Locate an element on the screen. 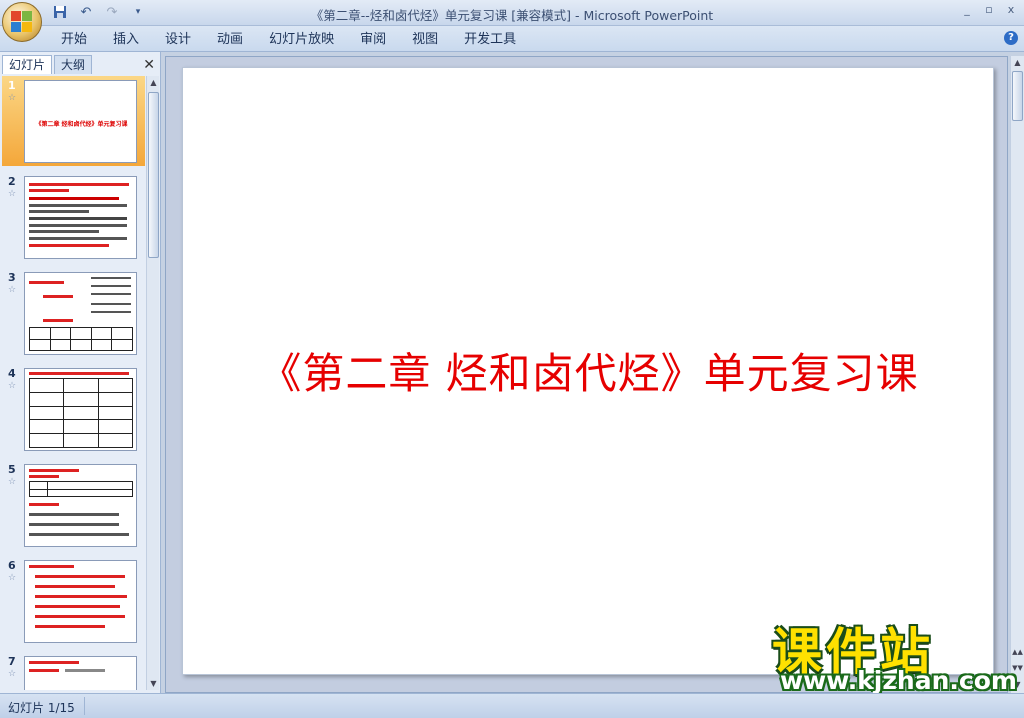 This screenshot has width=1024, height=718. thumbnail-title: 《第二章 烃和卤代烃》单元复习课 is located at coordinates (81, 124).